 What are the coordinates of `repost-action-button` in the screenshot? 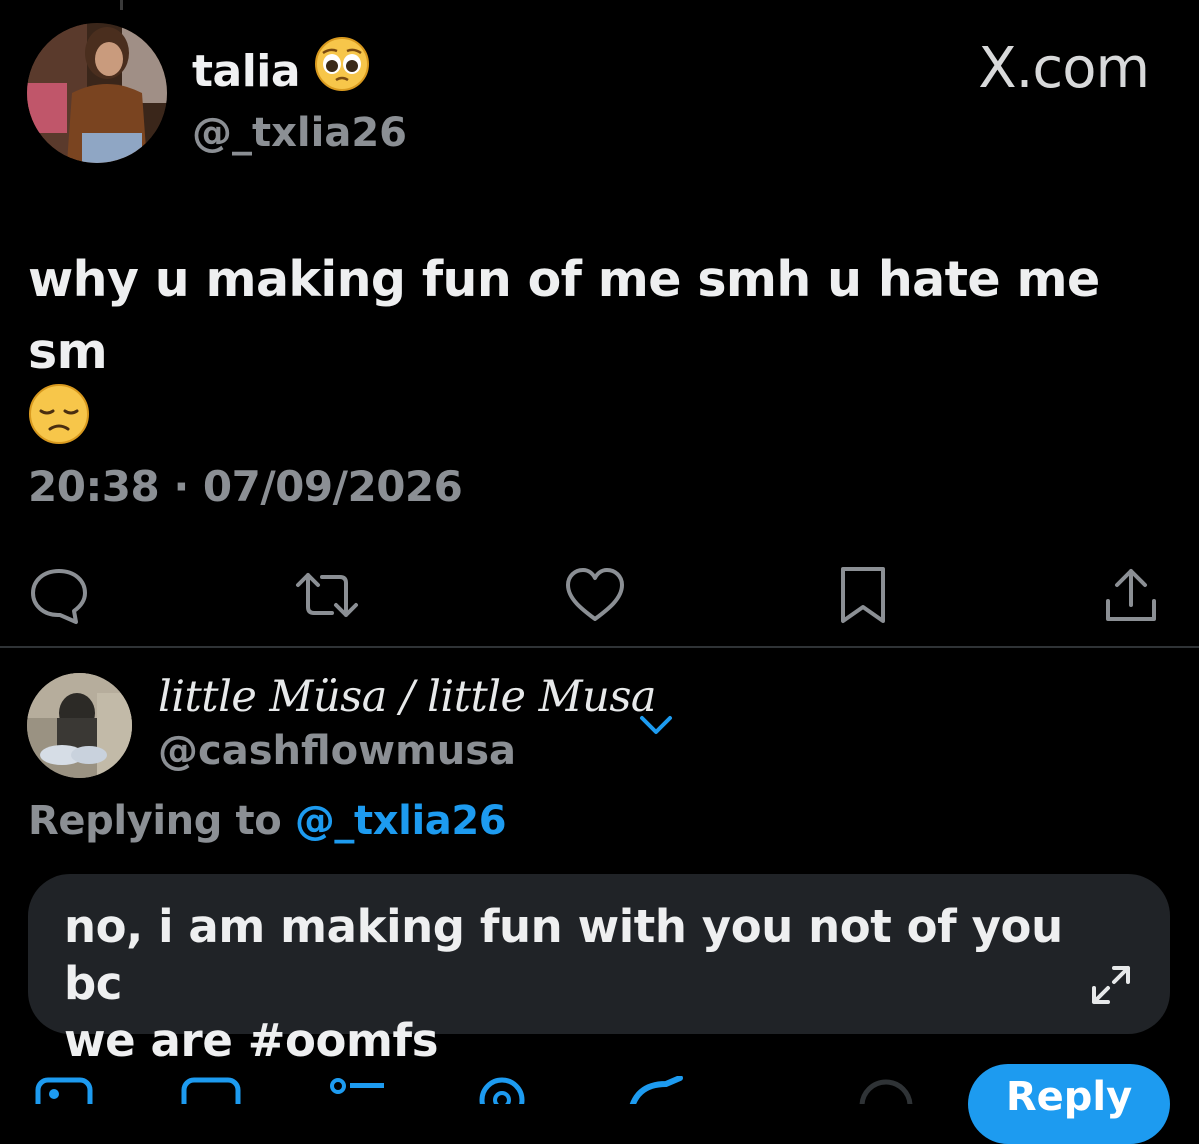 It's located at (327, 595).